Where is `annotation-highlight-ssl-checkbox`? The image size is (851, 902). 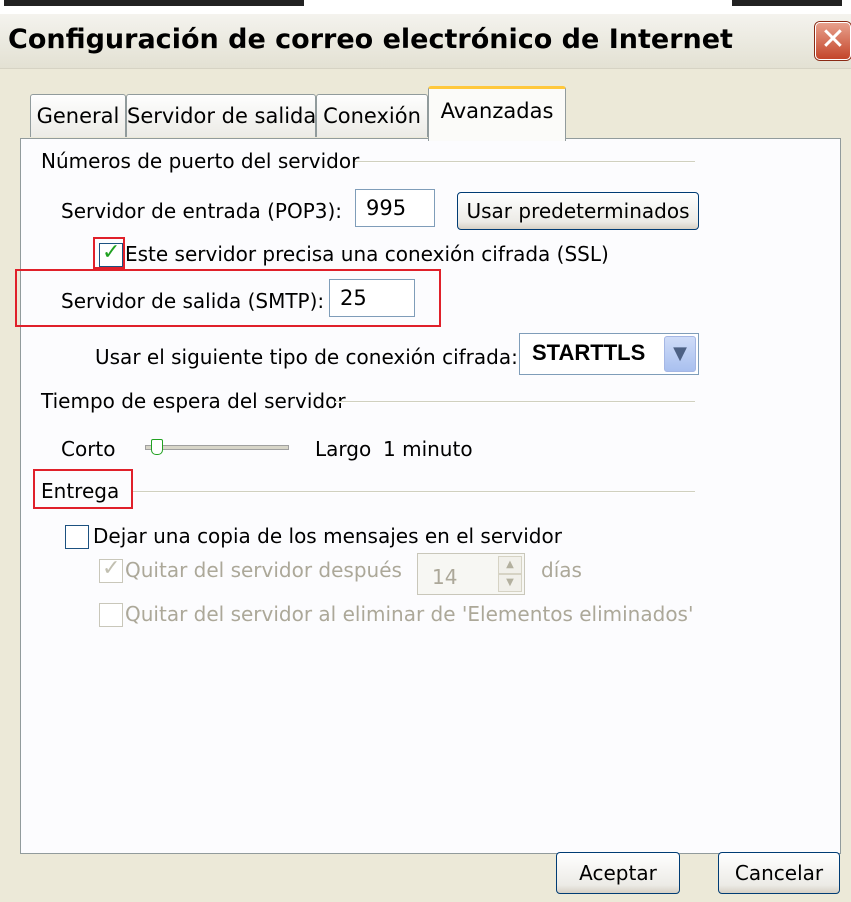 annotation-highlight-ssl-checkbox is located at coordinates (109, 253).